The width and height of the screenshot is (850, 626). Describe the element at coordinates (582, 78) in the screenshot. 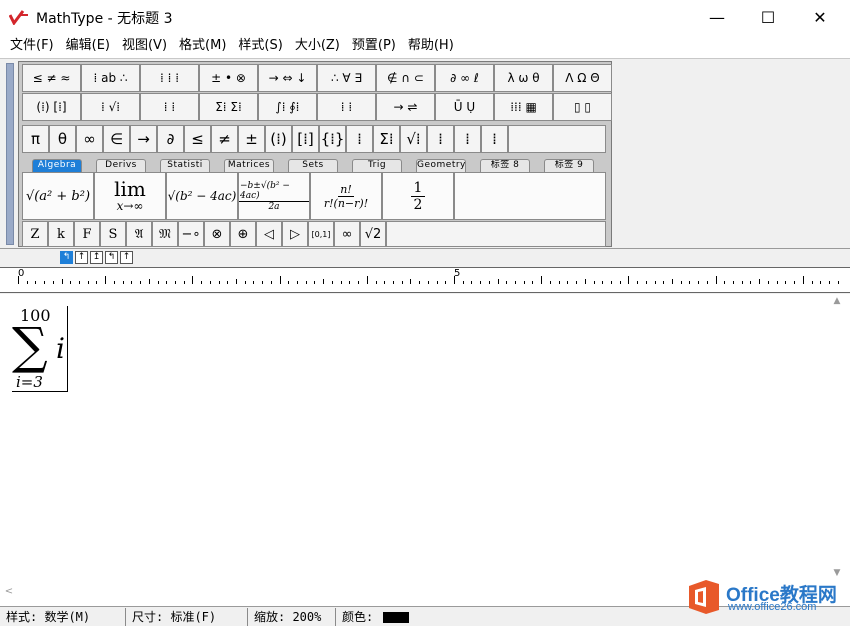

I see `palette-greek-upper-button: Λ Ω Θ` at that location.